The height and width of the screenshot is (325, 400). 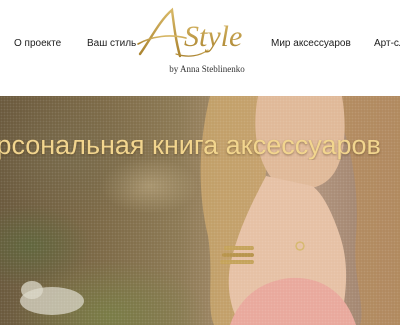 I want to click on nav-link-your-style: Ваш стиль, so click(x=111, y=43).